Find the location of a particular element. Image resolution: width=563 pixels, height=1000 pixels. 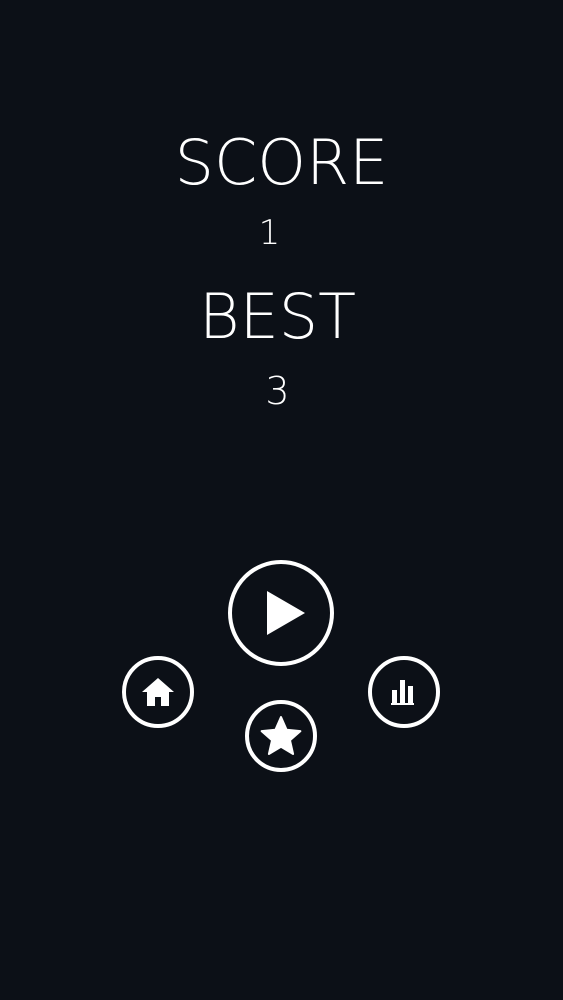

star-icon is located at coordinates (281, 735).